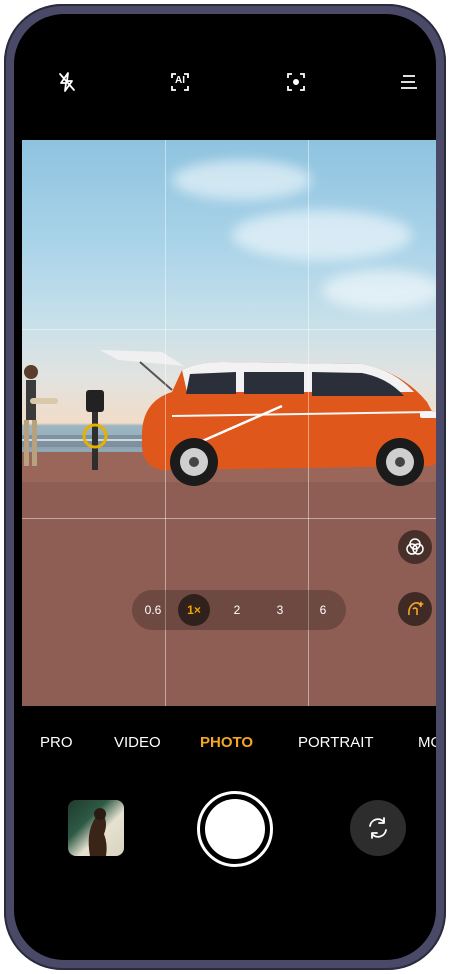 The image size is (450, 974). I want to click on mode-photo: PHOTO, so click(226, 742).